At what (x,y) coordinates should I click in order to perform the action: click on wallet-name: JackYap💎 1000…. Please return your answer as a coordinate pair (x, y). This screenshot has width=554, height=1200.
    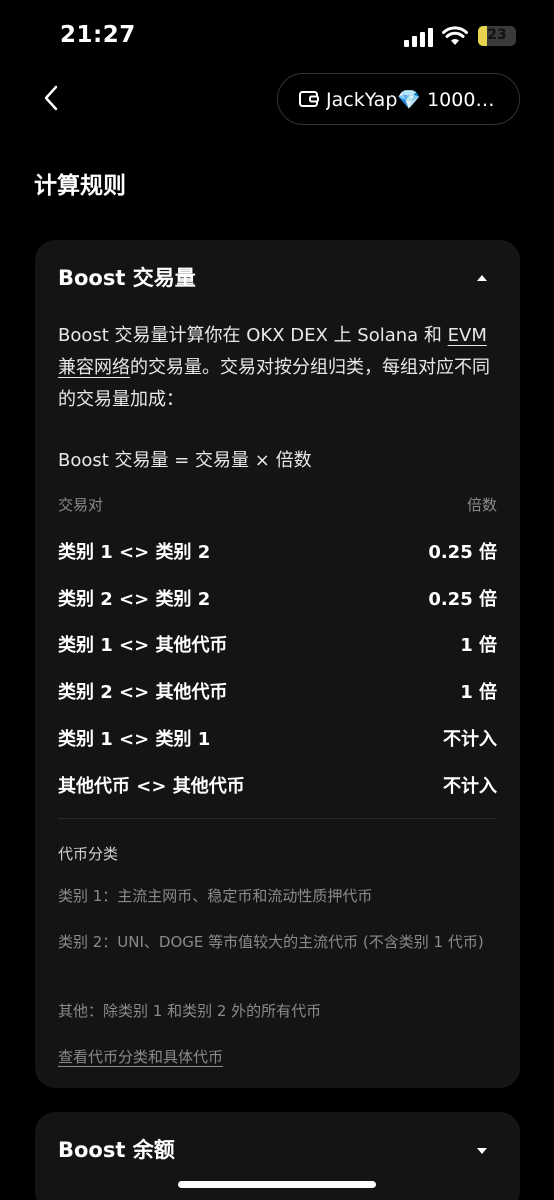
    Looking at the image, I should click on (410, 99).